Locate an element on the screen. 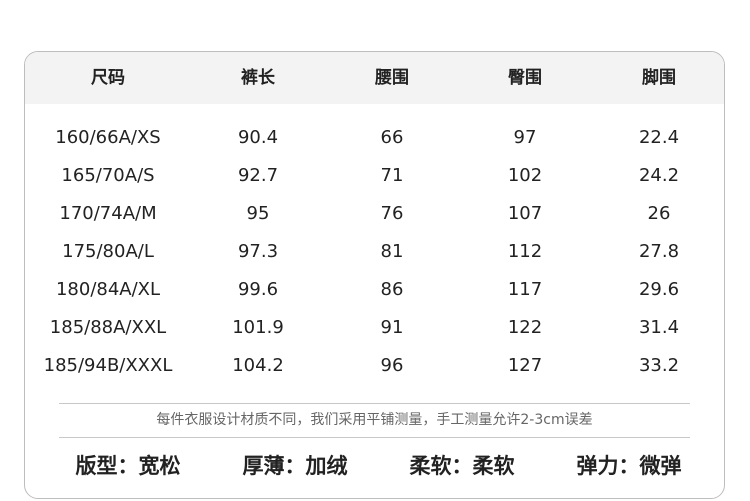 The height and width of the screenshot is (501, 750). cell-hip: 117 is located at coordinates (525, 289).